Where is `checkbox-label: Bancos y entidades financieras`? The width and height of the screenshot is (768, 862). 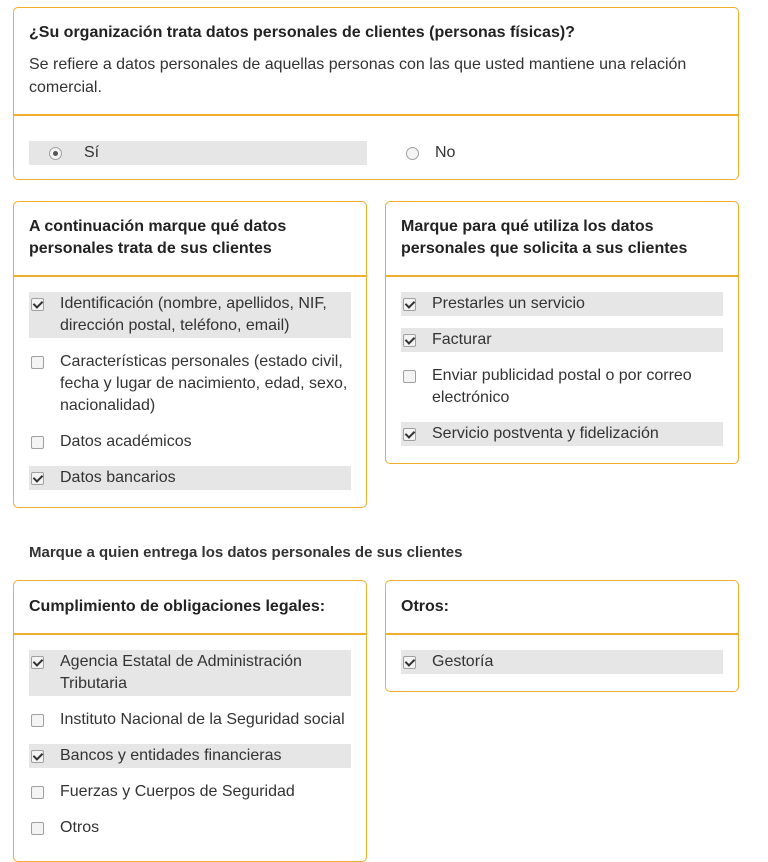
checkbox-label: Bancos y entidades financieras is located at coordinates (171, 755).